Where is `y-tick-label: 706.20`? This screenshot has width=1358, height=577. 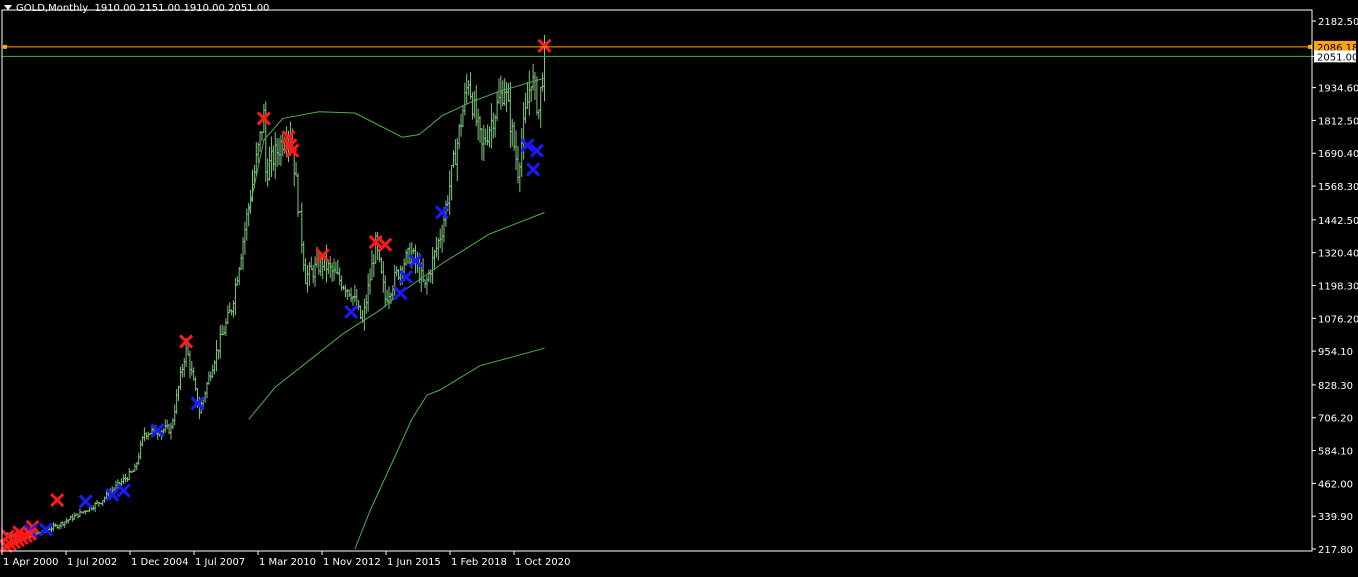
y-tick-label: 706.20 is located at coordinates (1335, 419).